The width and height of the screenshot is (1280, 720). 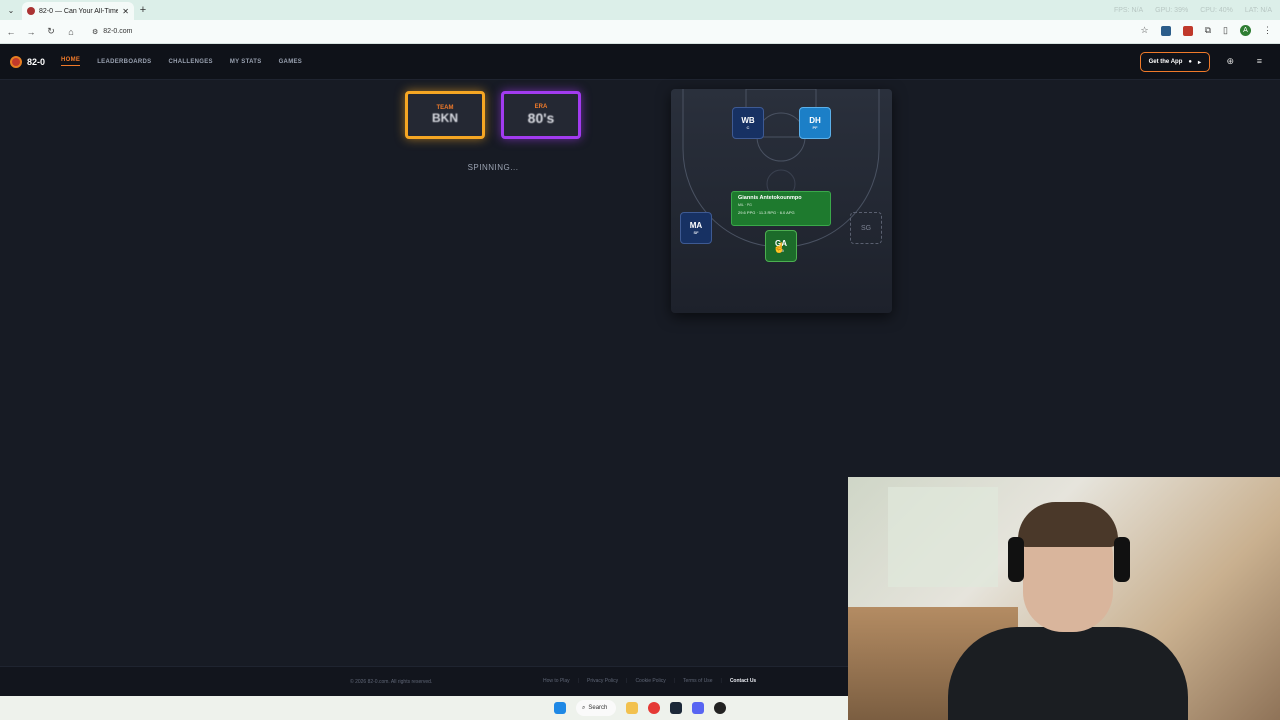 I want to click on hamburger-menu-icon: ≡, so click(x=1259, y=61).